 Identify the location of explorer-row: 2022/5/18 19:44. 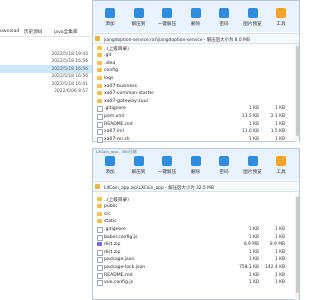
(46, 54).